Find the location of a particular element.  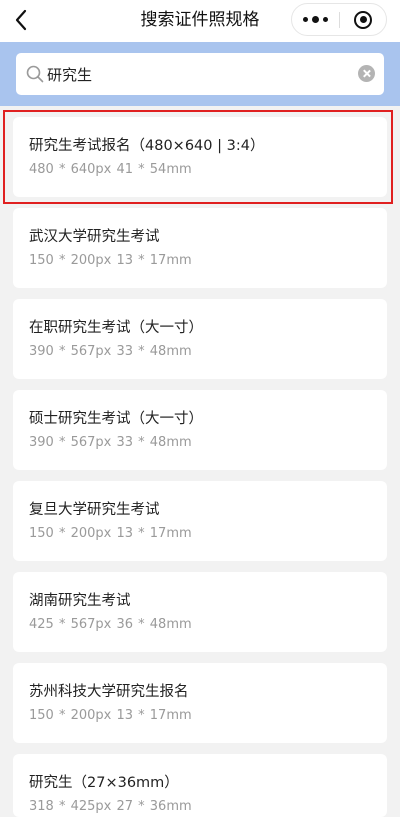

spec-name: 在职研究生考试（大一寸） is located at coordinates (116, 328).